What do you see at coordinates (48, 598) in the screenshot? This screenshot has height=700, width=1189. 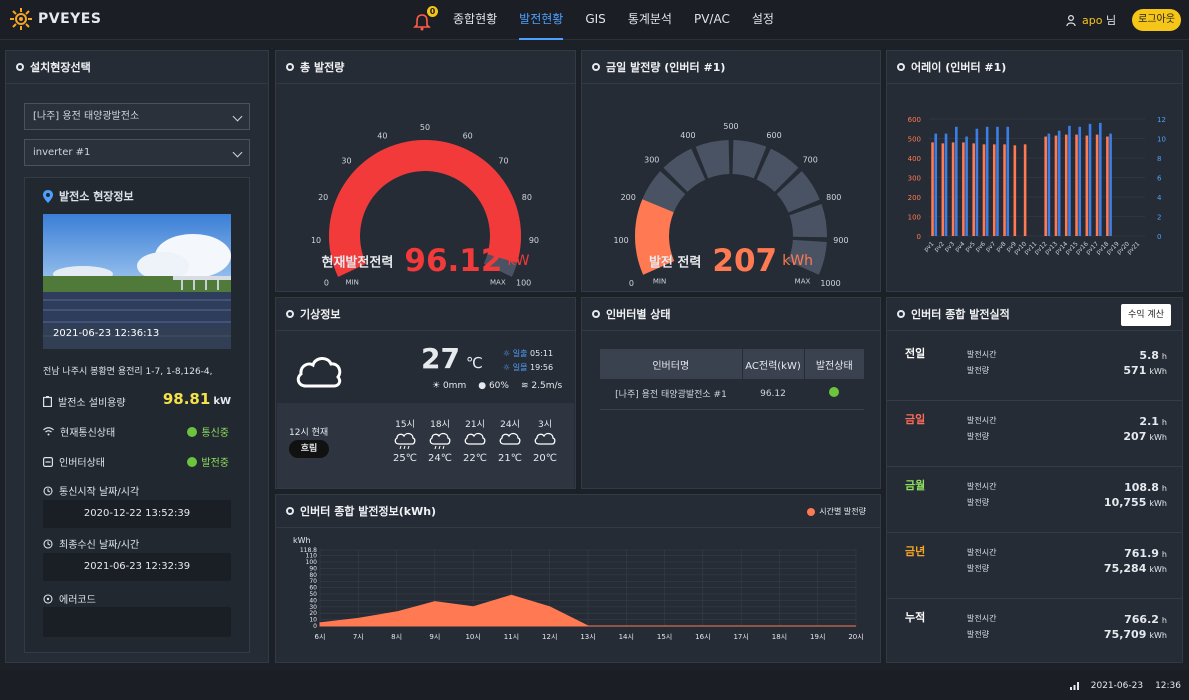 I see `error-icon` at bounding box center [48, 598].